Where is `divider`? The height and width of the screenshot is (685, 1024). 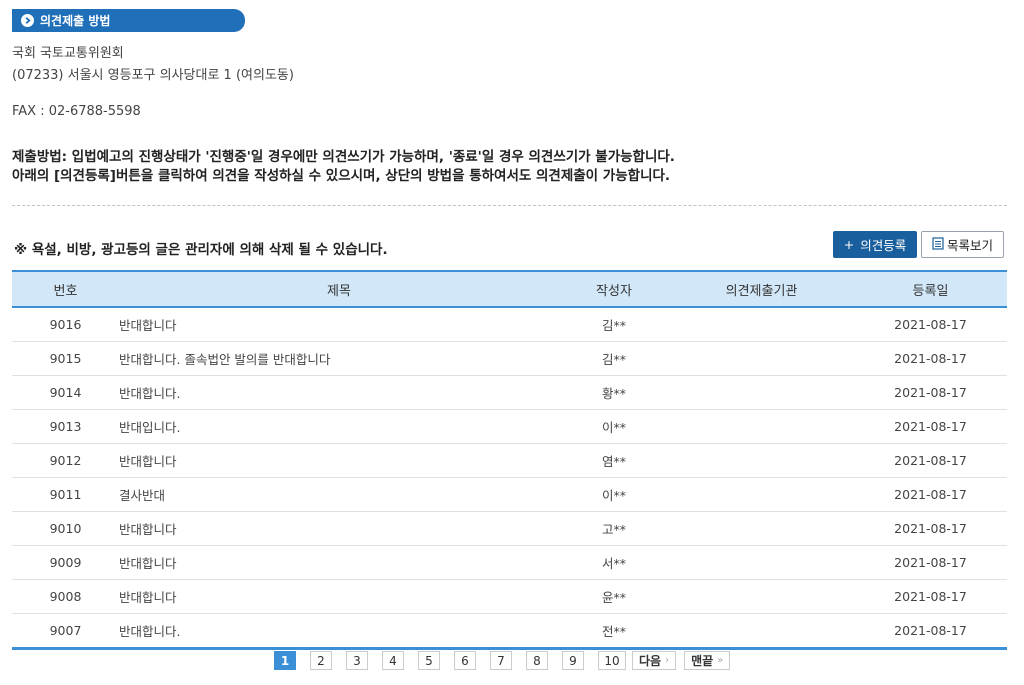
divider is located at coordinates (509, 205).